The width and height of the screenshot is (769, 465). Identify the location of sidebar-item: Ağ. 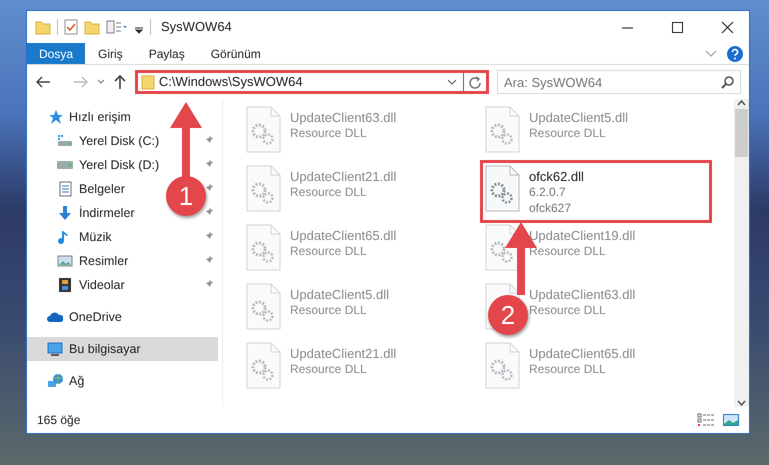
(76, 381).